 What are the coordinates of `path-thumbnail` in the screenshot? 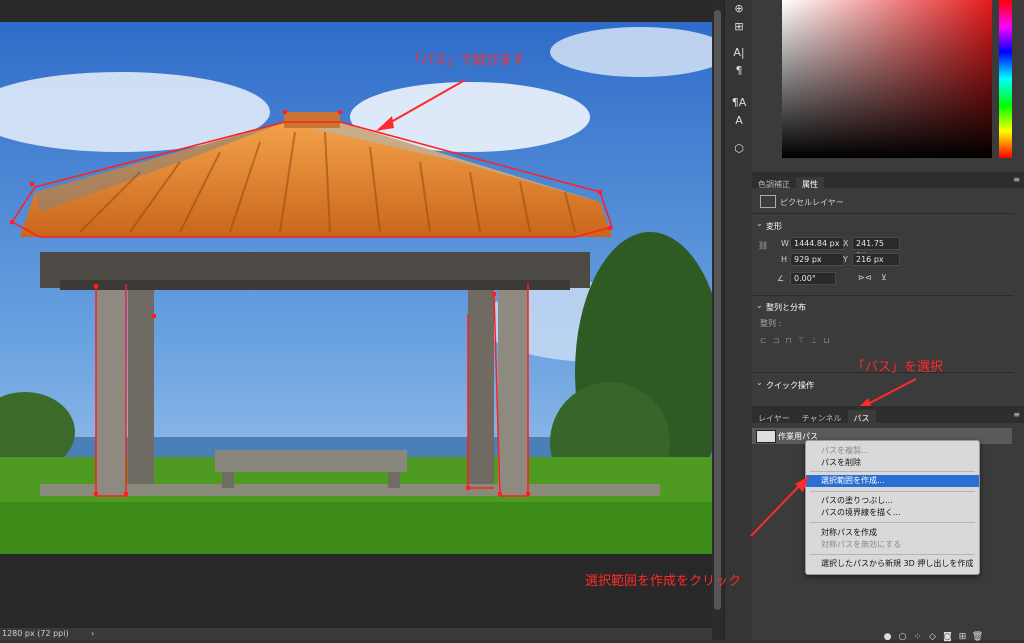 It's located at (766, 436).